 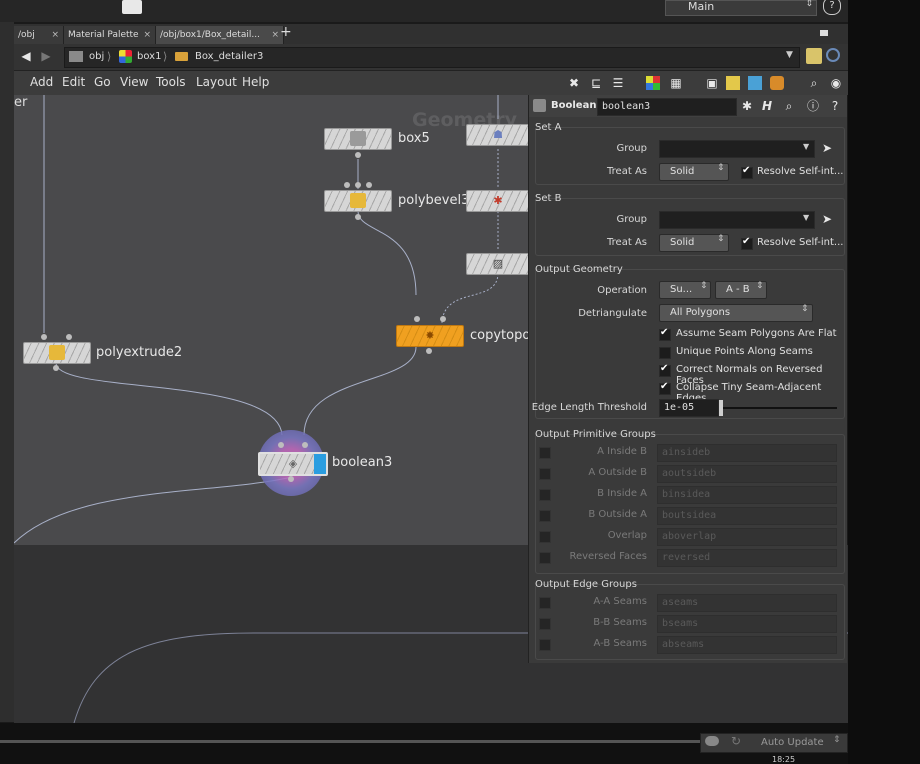 What do you see at coordinates (747, 603) in the screenshot?
I see `edge-group-name-field: aseams` at bounding box center [747, 603].